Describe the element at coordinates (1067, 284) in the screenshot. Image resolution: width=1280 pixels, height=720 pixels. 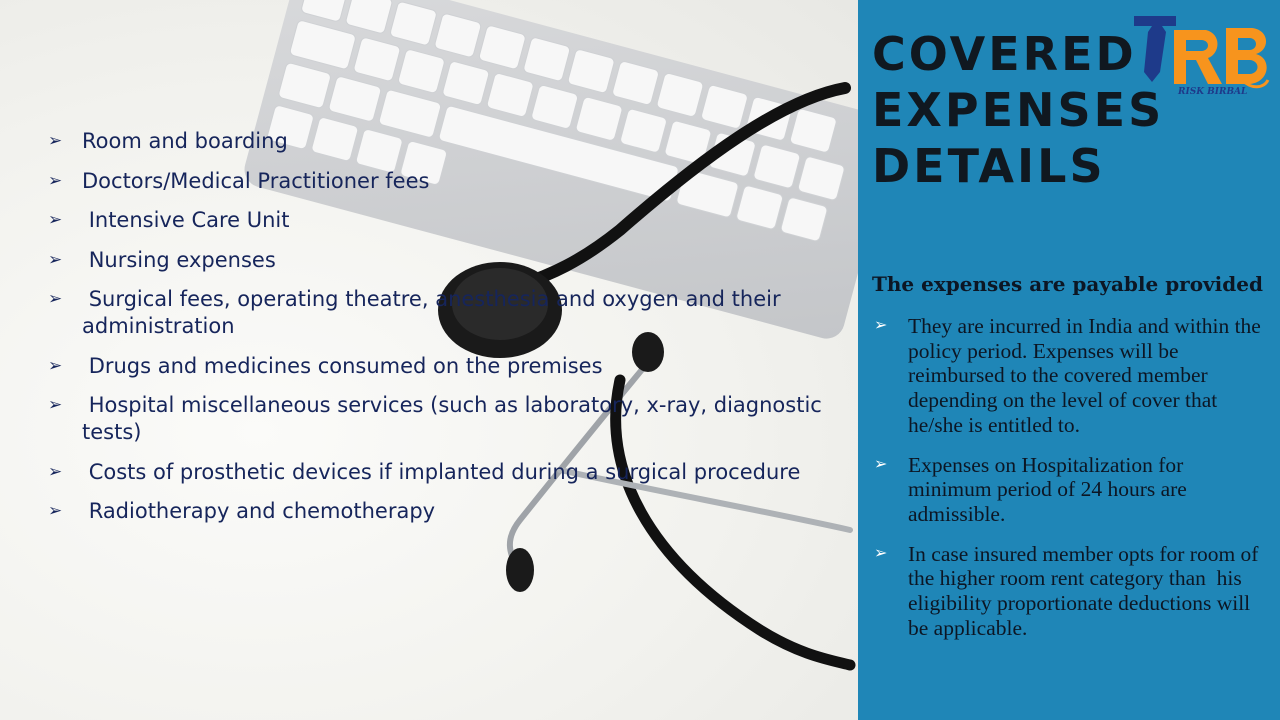
I see `section-subheading: The expenses are payable provided` at that location.